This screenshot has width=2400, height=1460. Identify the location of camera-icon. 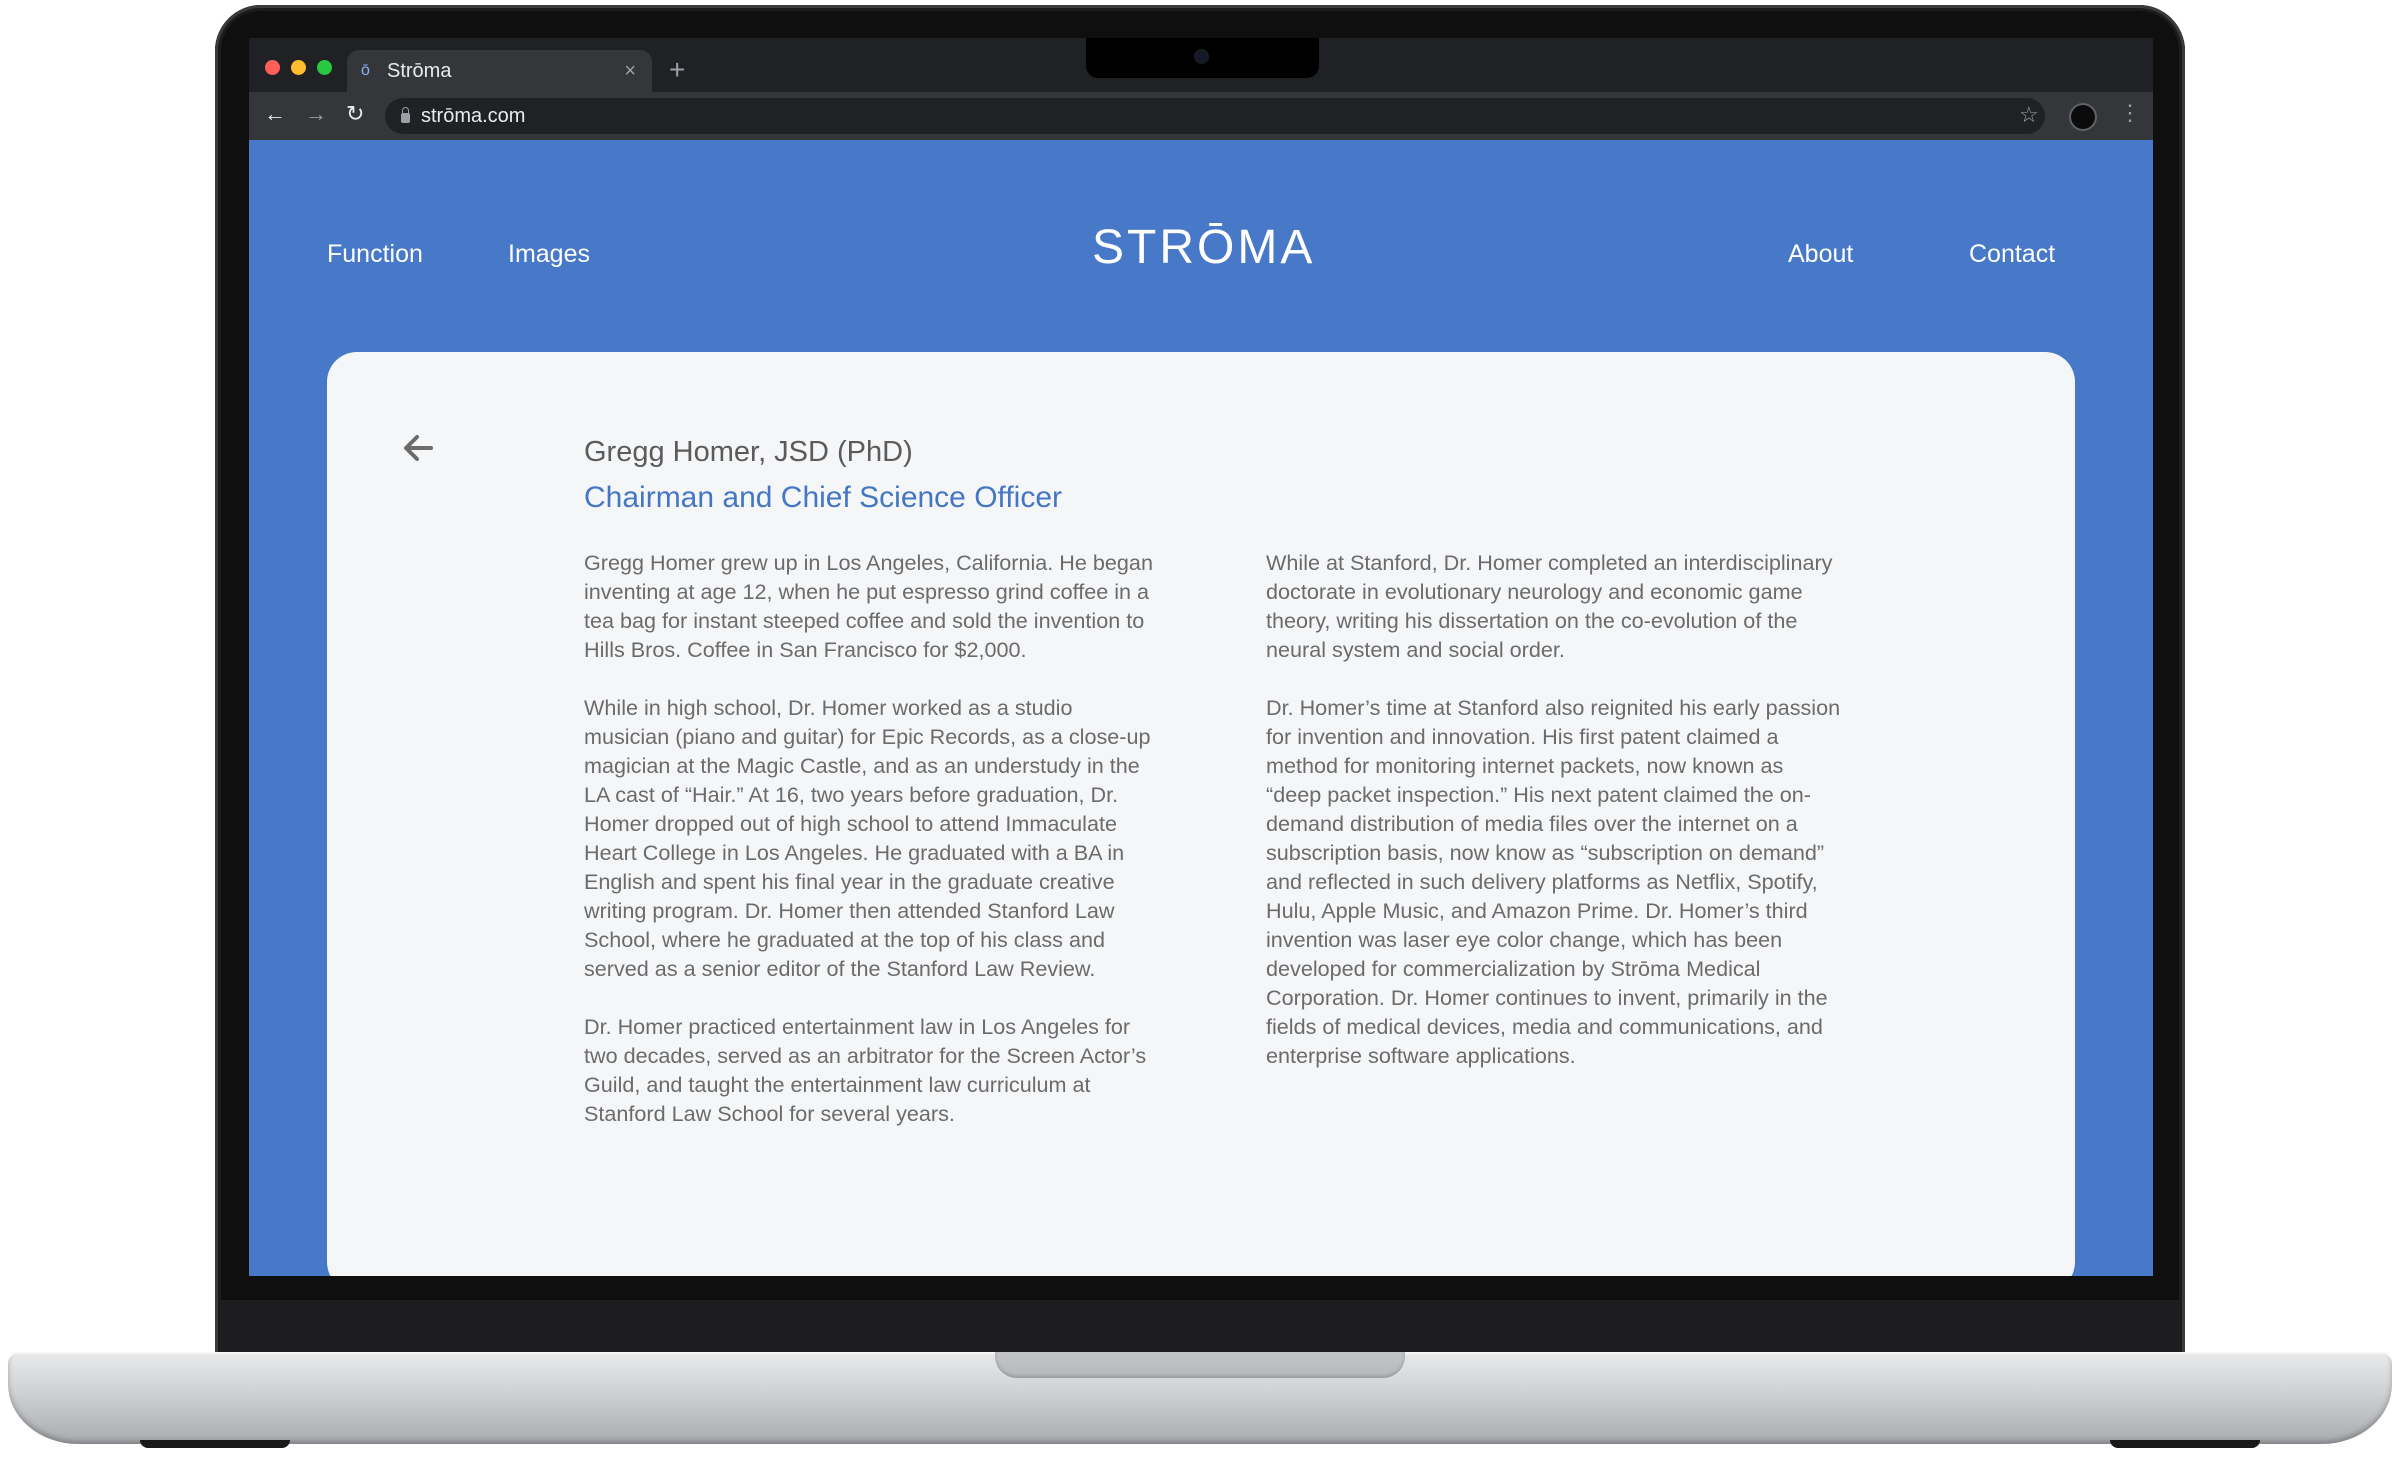
(1201, 56).